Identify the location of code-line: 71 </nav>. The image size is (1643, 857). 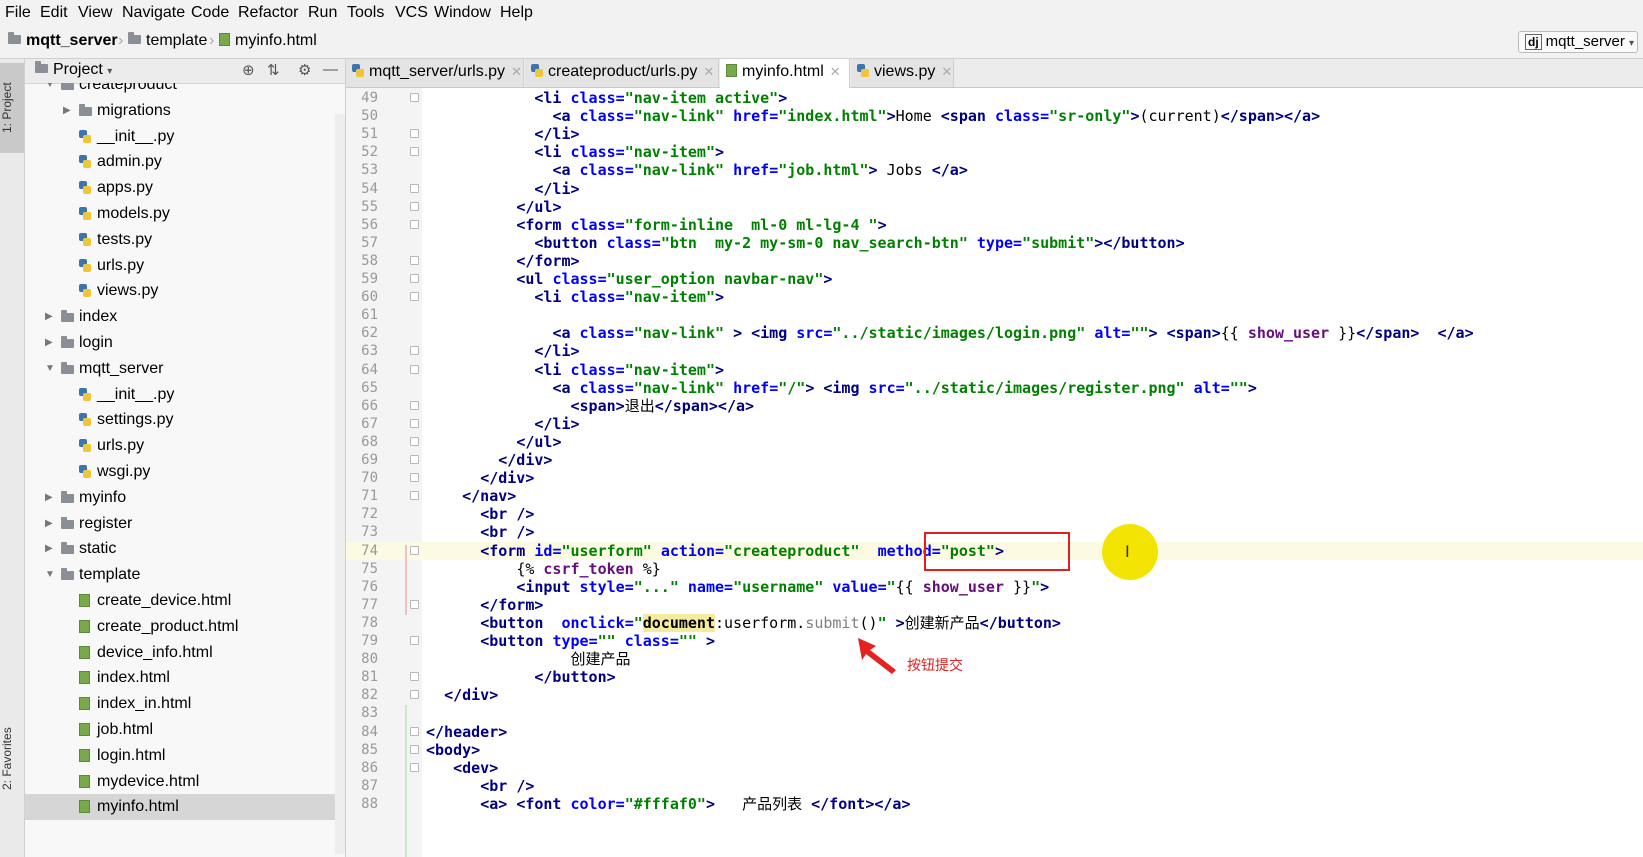
(994, 496).